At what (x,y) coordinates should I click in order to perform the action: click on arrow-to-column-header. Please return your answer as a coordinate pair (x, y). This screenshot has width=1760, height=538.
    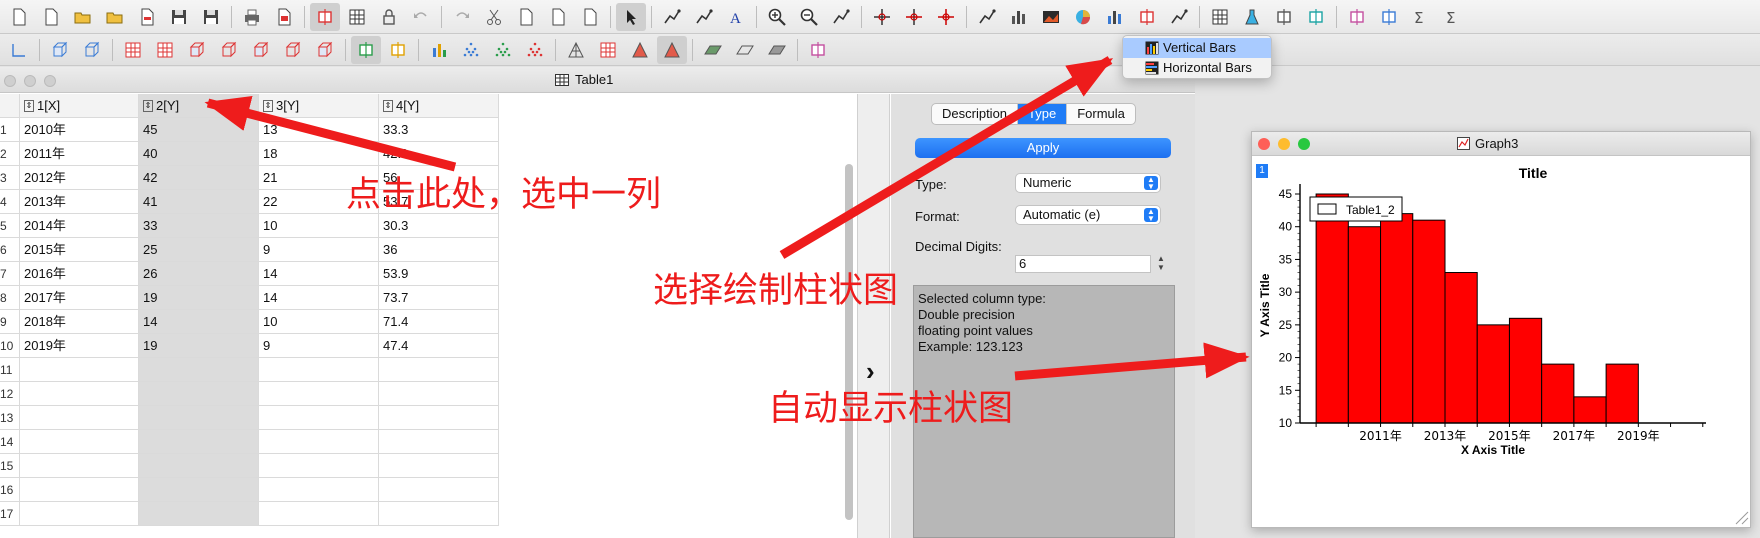
    Looking at the image, I should click on (330, 133).